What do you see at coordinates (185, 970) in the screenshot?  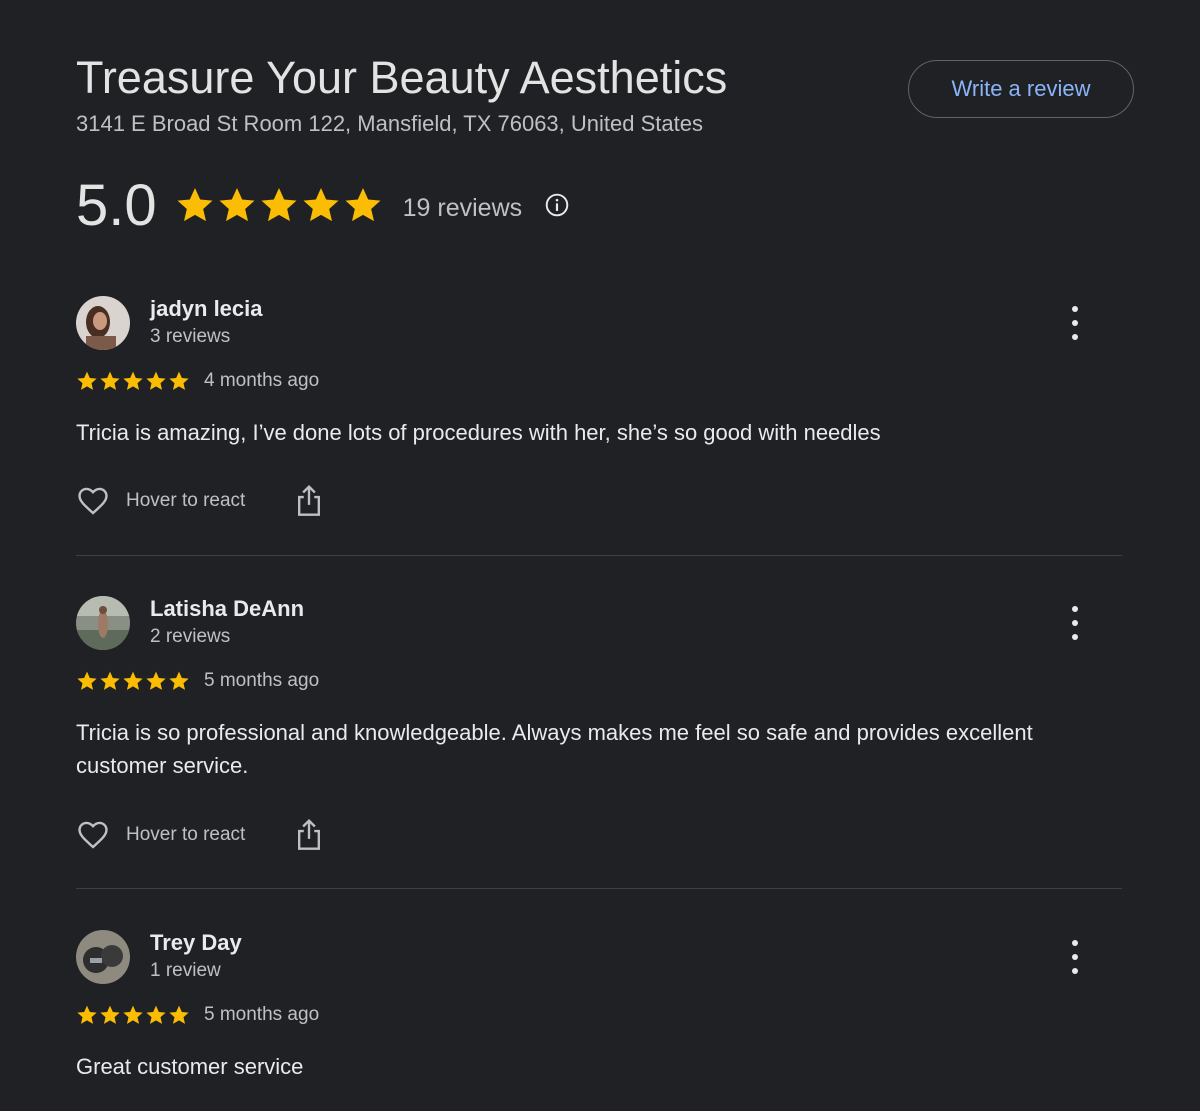 I see `reviewer-review-count: 1 review` at bounding box center [185, 970].